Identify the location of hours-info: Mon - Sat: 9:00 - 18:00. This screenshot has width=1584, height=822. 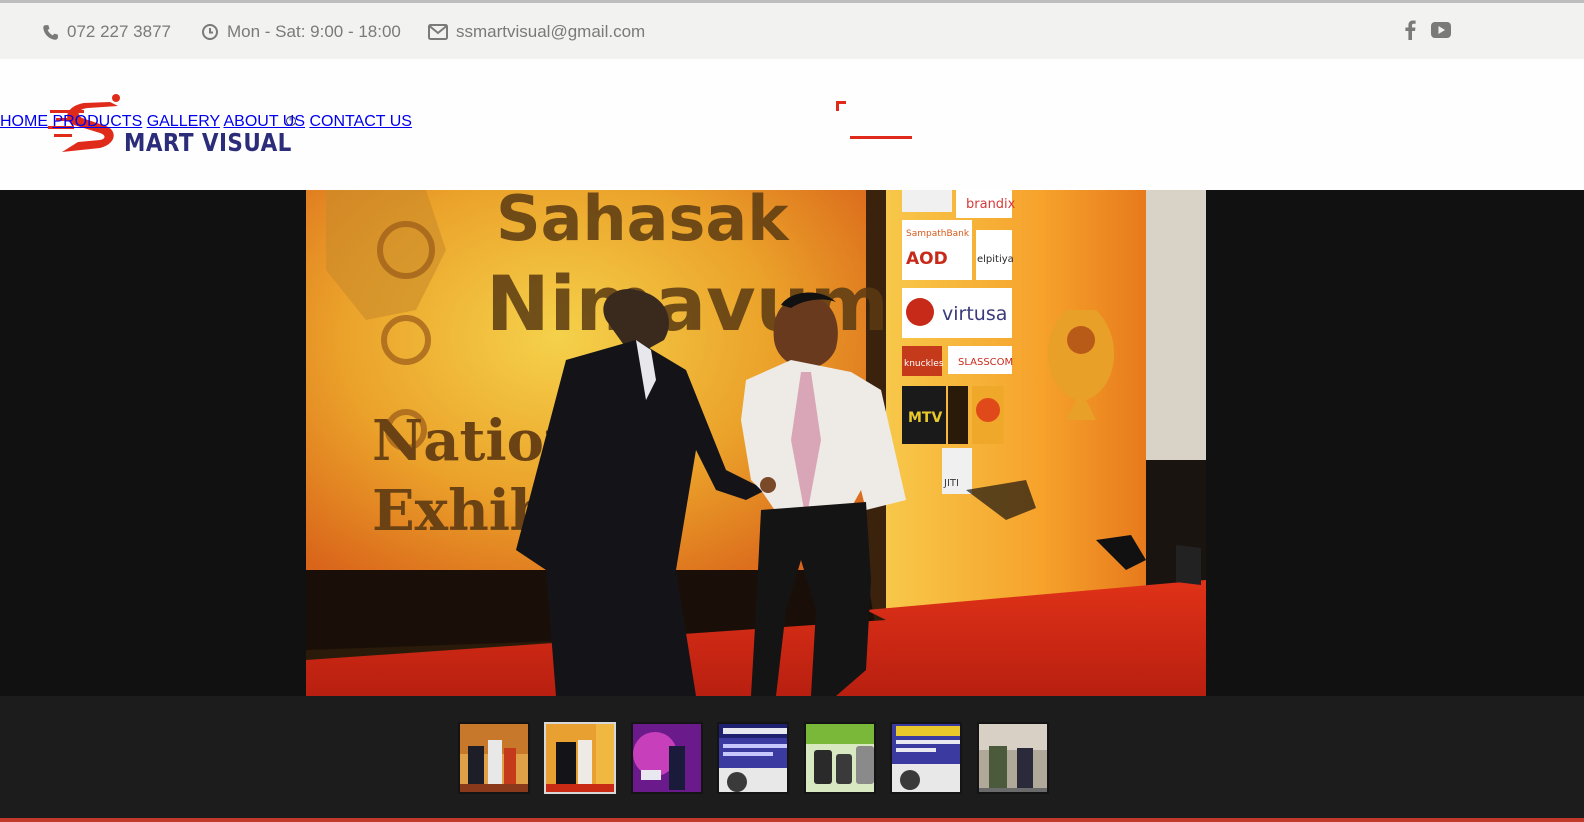
(301, 32).